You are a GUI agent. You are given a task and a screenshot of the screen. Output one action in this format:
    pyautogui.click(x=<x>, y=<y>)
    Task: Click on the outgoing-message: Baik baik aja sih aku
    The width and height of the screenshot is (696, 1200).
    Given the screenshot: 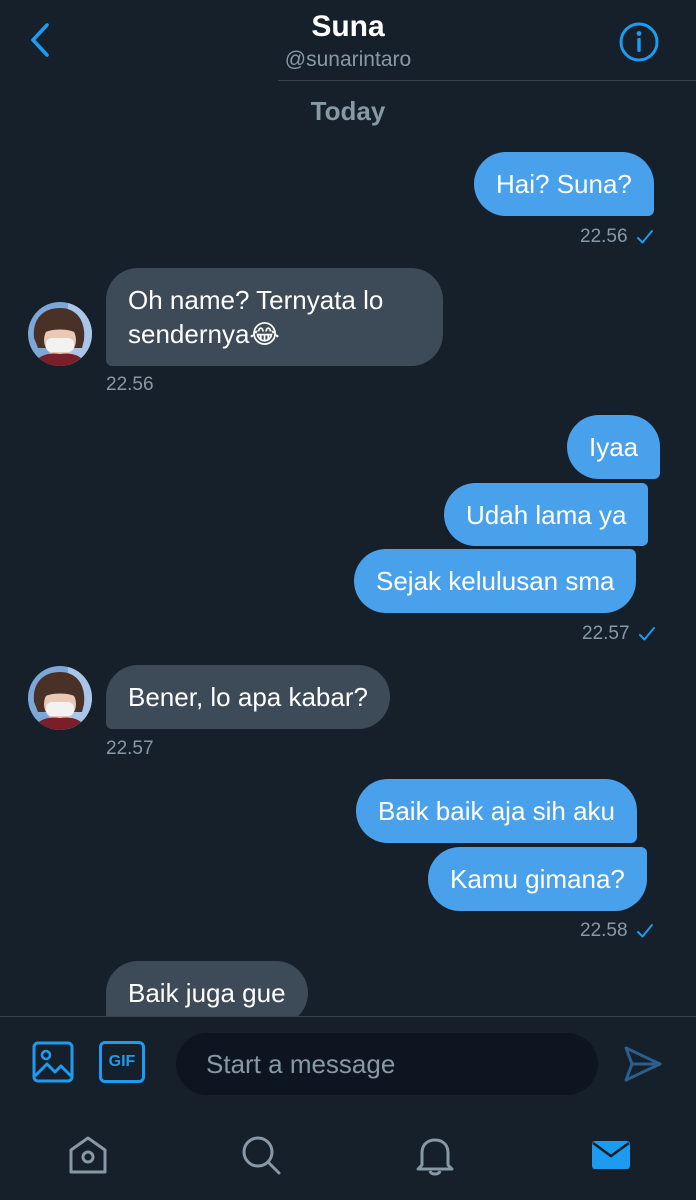 What is the action you would take?
    pyautogui.click(x=497, y=811)
    